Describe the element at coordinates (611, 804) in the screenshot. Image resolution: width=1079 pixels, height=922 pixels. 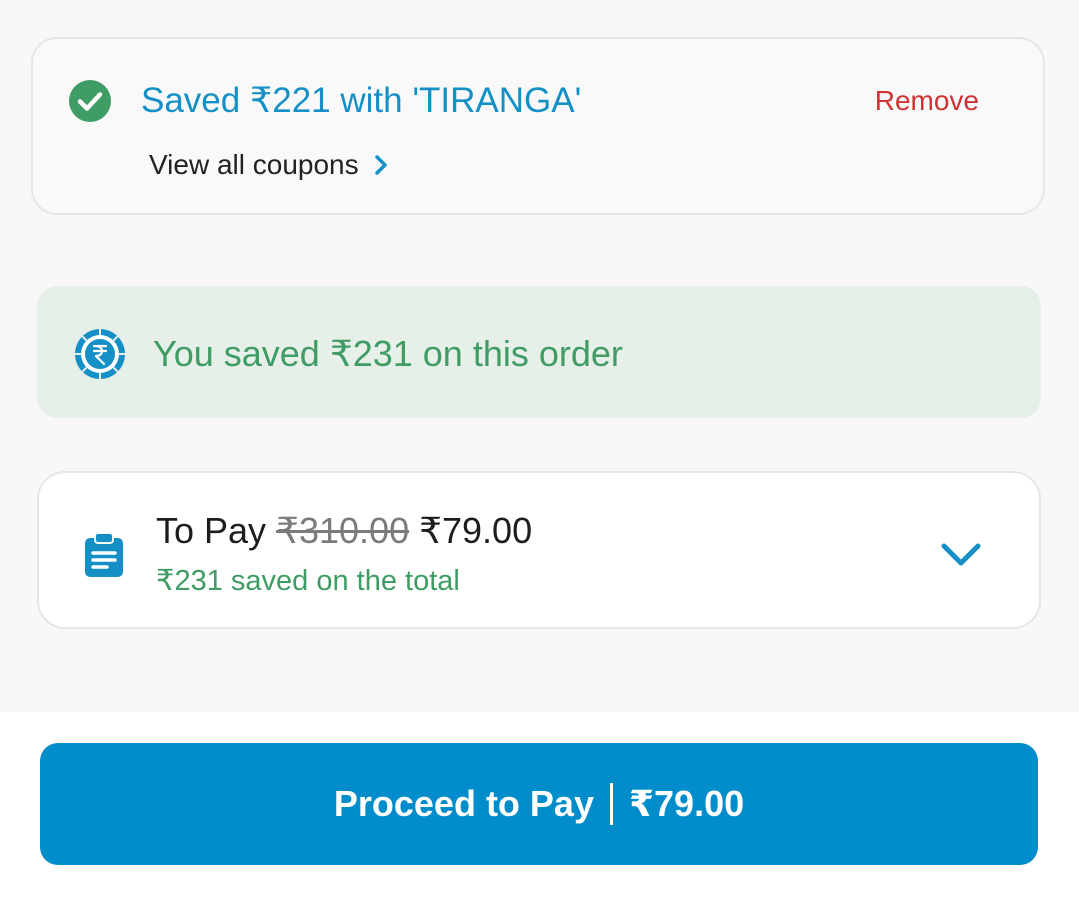
I see `button-divider` at that location.